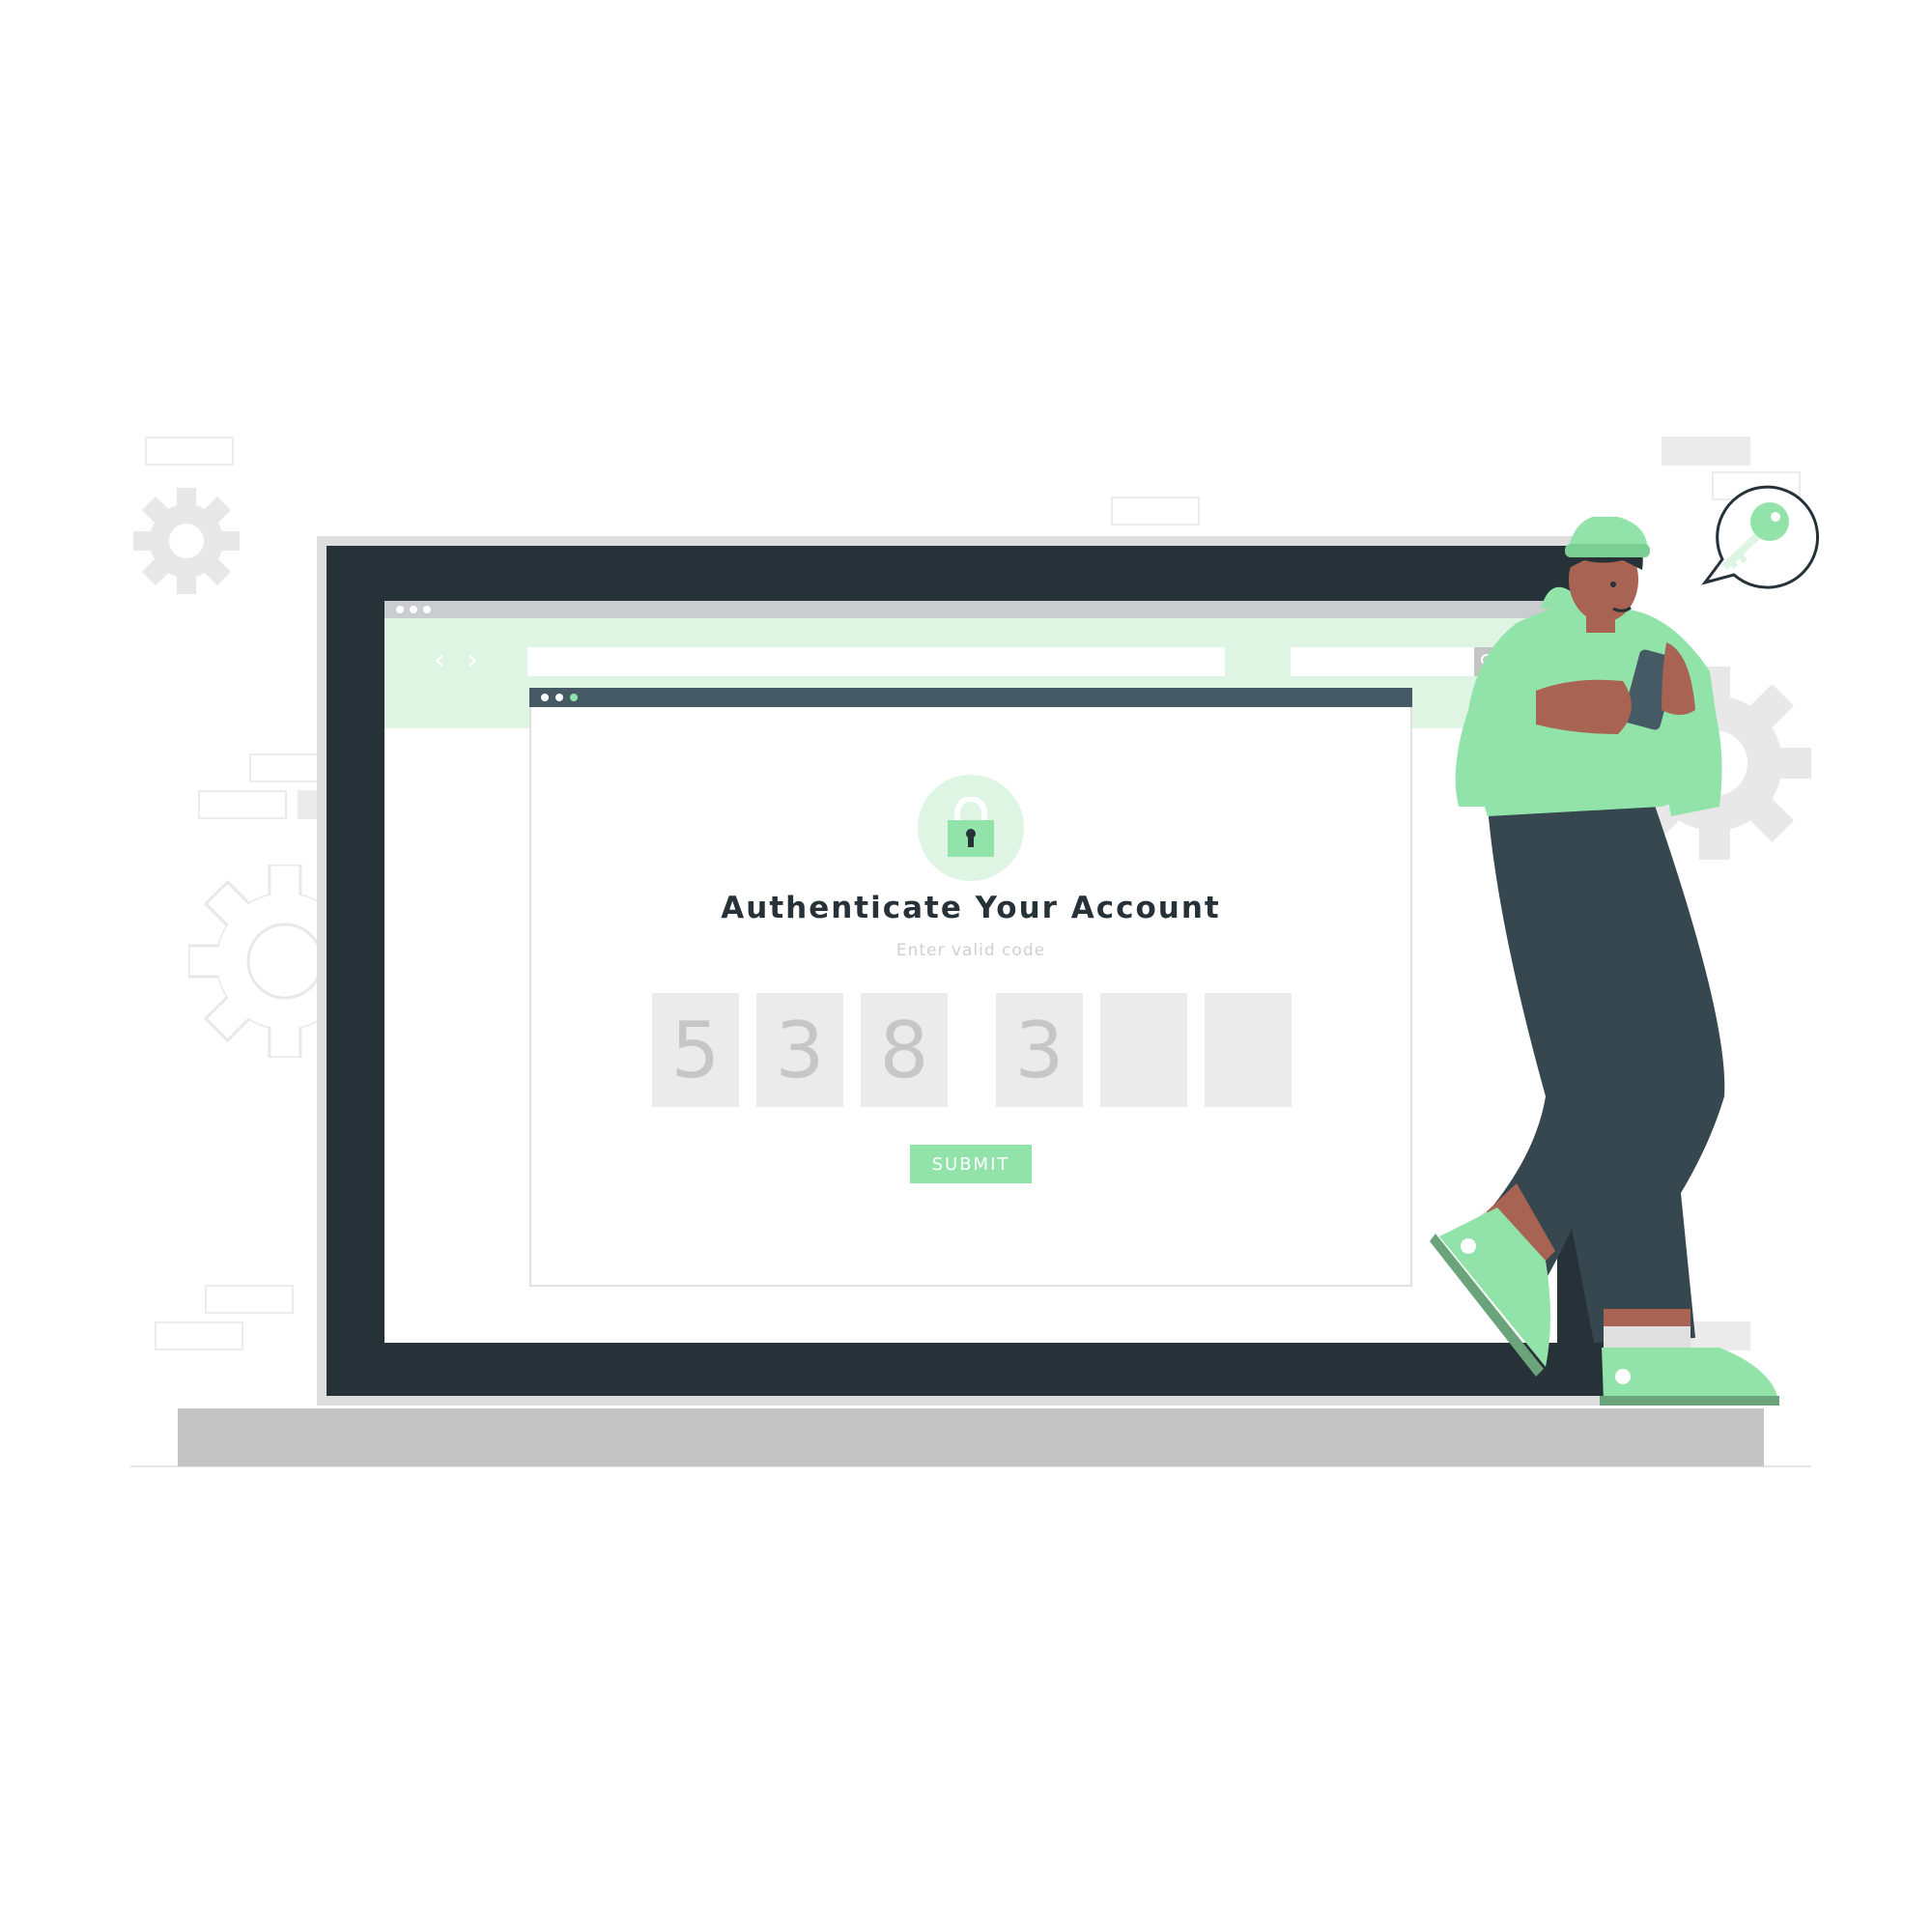  Describe the element at coordinates (971, 1164) in the screenshot. I see `submit-button: SUBMIT` at that location.